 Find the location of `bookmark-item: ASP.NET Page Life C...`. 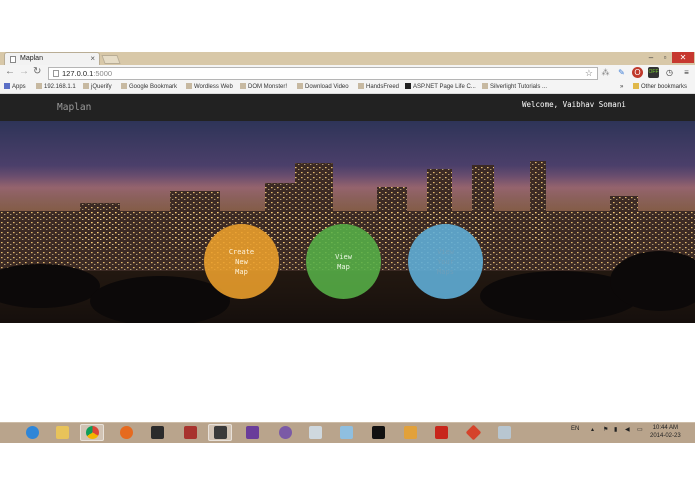

bookmark-item: ASP.NET Page Life C... is located at coordinates (440, 87).